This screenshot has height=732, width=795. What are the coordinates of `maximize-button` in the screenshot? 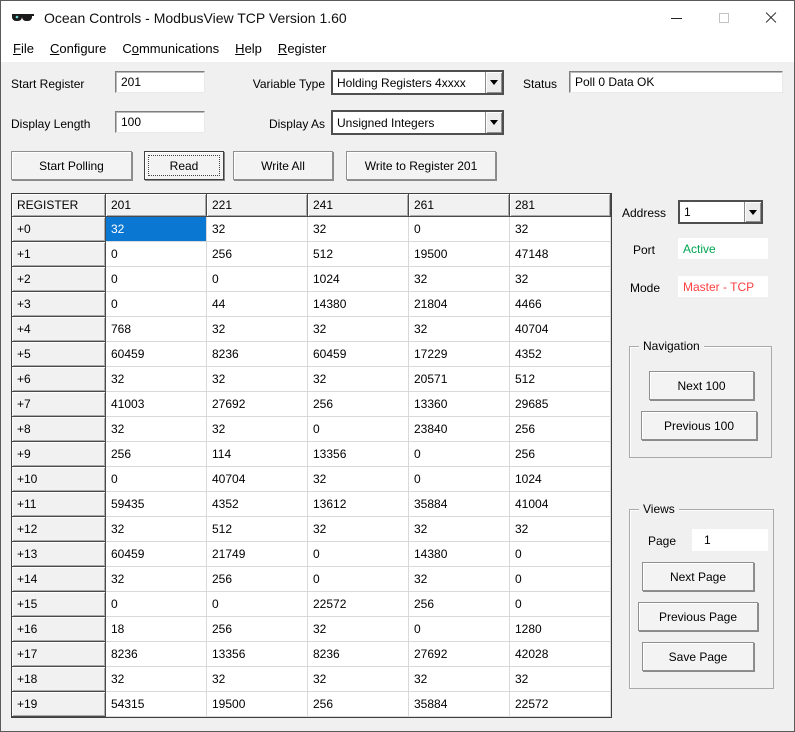 It's located at (723, 18).